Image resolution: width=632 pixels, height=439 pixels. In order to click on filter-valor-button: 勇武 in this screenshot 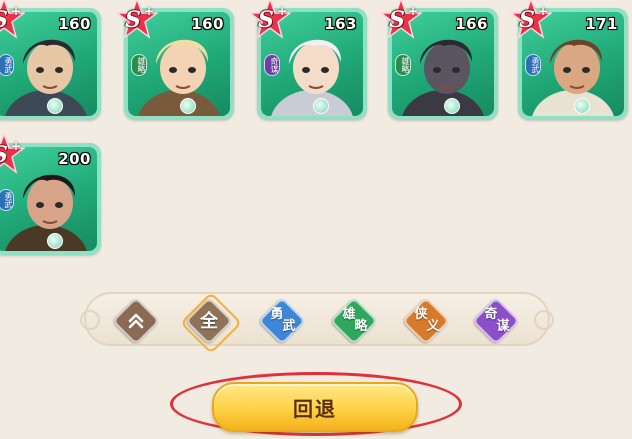, I will do `click(282, 321)`.